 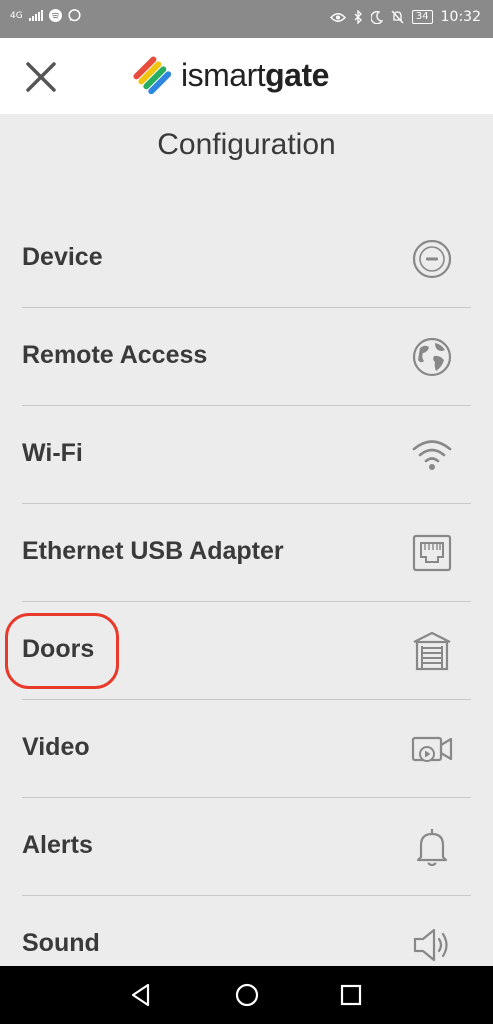 I want to click on speaker-icon, so click(x=430, y=945).